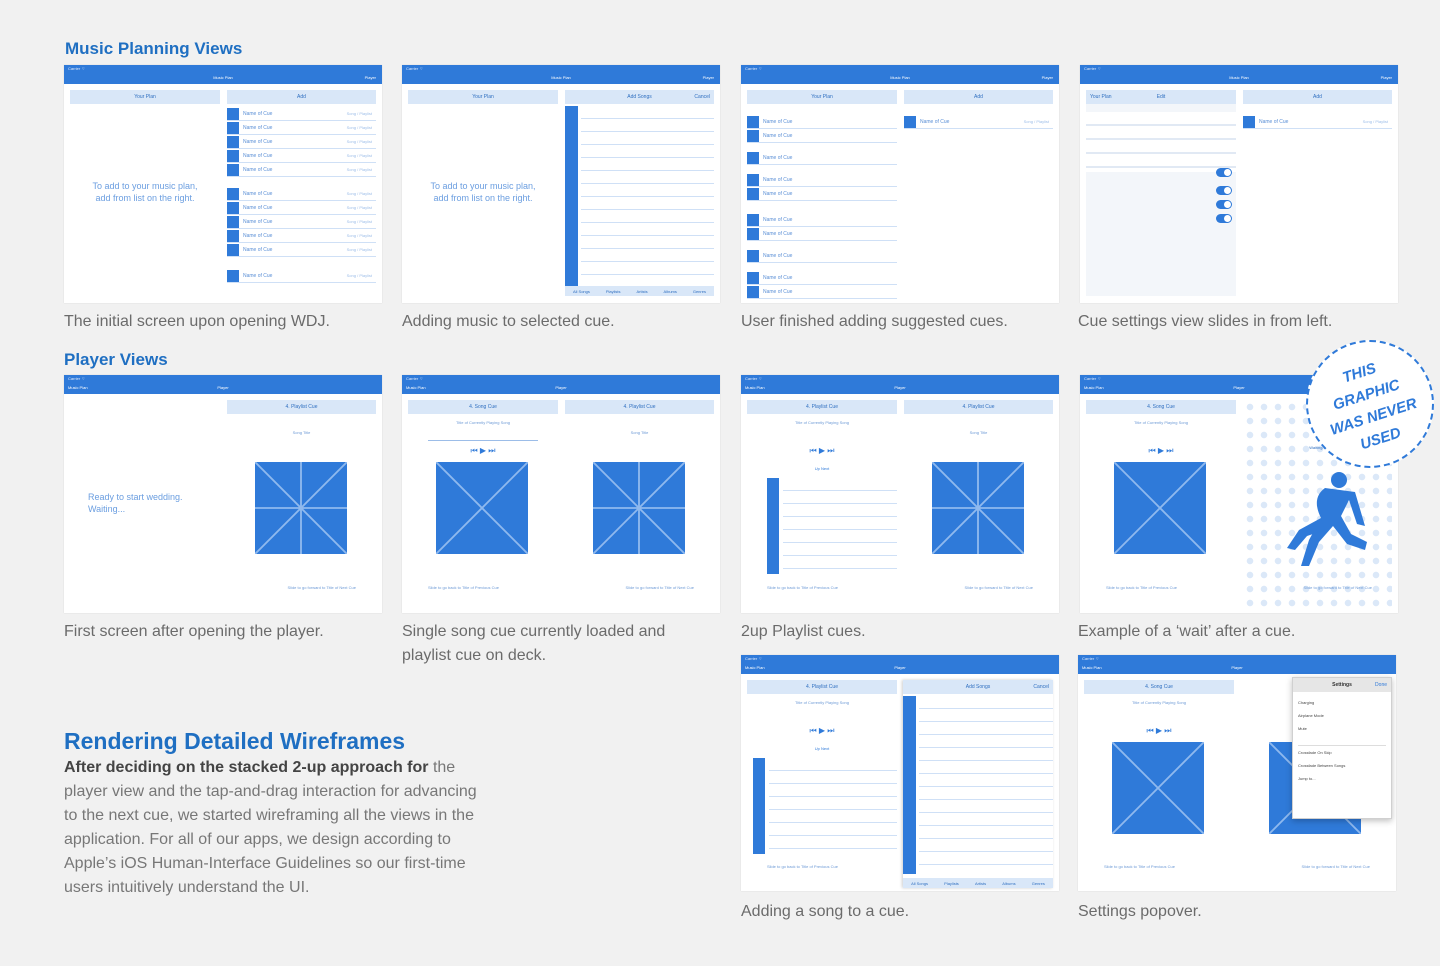  What do you see at coordinates (1161, 97) in the screenshot?
I see `cue-settings-header: Your Plan Edit` at bounding box center [1161, 97].